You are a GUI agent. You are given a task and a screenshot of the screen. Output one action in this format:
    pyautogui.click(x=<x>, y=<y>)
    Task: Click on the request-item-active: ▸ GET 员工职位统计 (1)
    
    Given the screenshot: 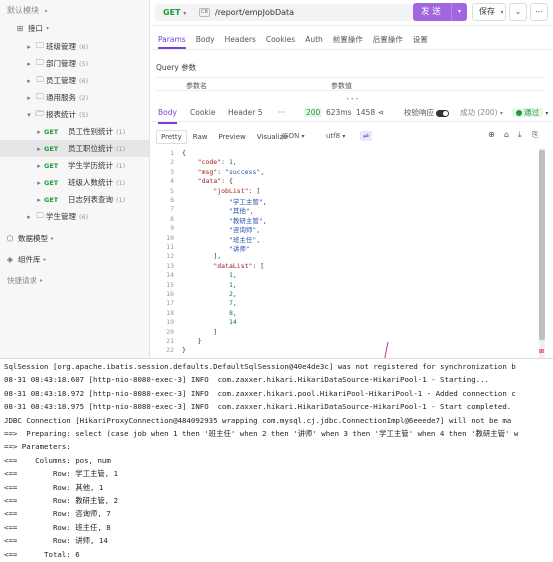 What is the action you would take?
    pyautogui.click(x=74, y=148)
    